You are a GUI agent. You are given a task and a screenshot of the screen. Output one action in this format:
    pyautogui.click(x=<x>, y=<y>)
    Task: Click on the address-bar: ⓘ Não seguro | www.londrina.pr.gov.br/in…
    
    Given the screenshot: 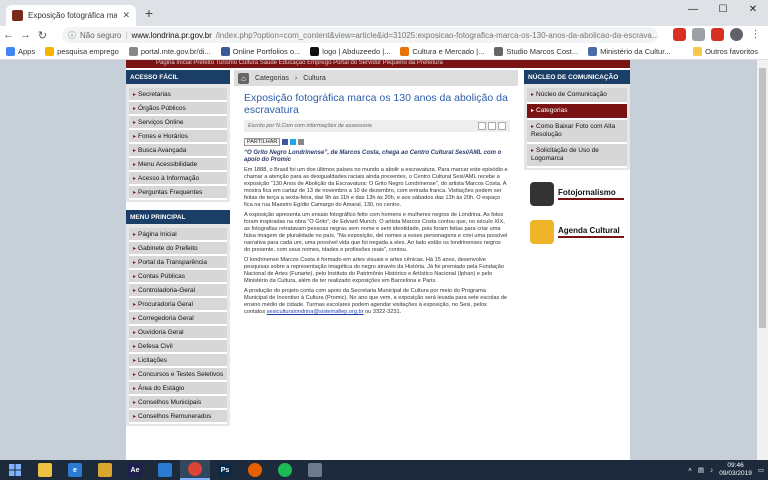 What is the action you would take?
    pyautogui.click(x=360, y=35)
    